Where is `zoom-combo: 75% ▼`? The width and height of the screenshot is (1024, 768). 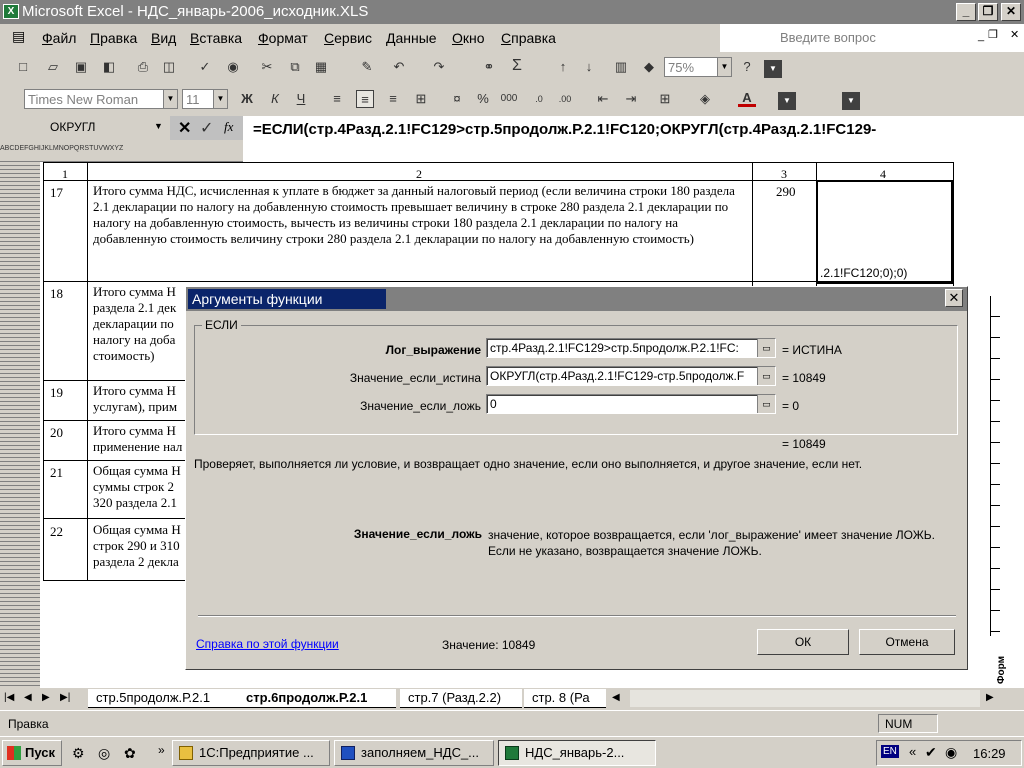
zoom-combo: 75% ▼ is located at coordinates (698, 67).